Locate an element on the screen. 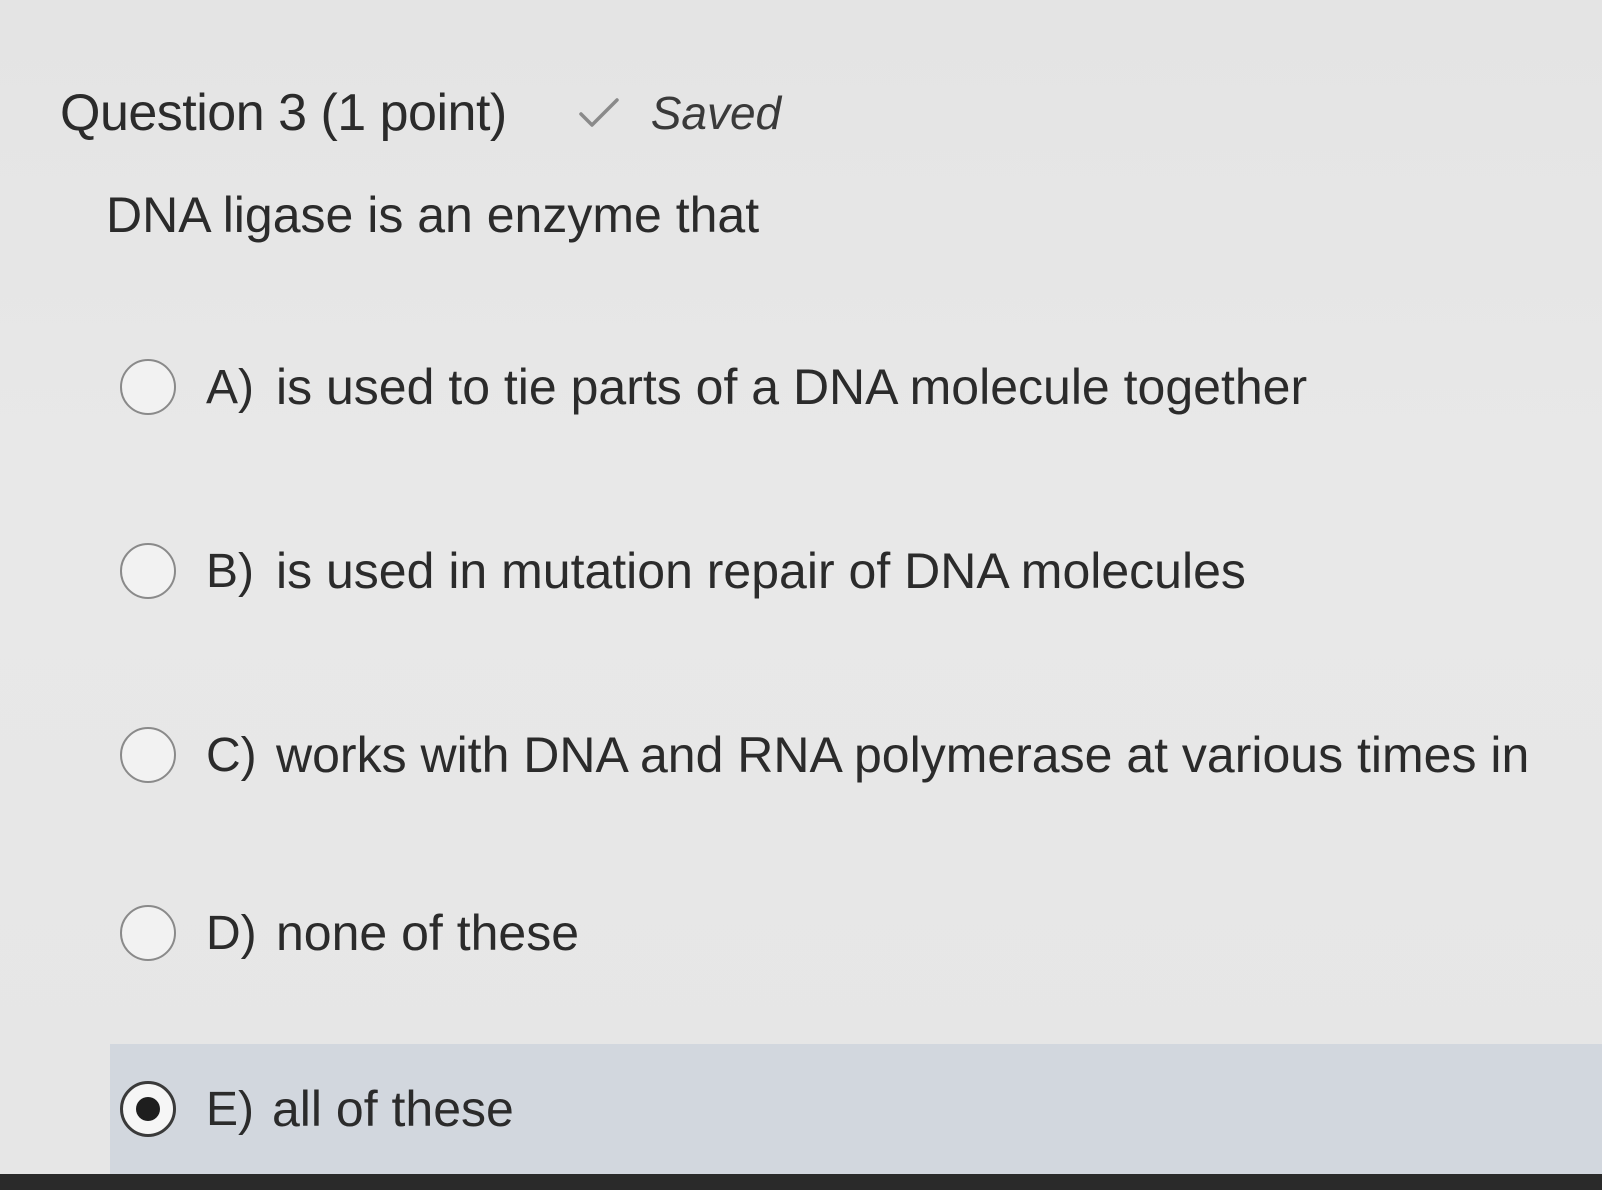 The image size is (1602, 1190). option-text: all of these is located at coordinates (393, 1109).